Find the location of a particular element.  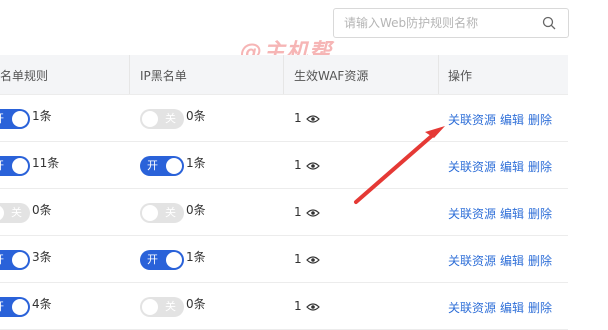

header-waf-resource: 生效WAF资源 is located at coordinates (331, 76).